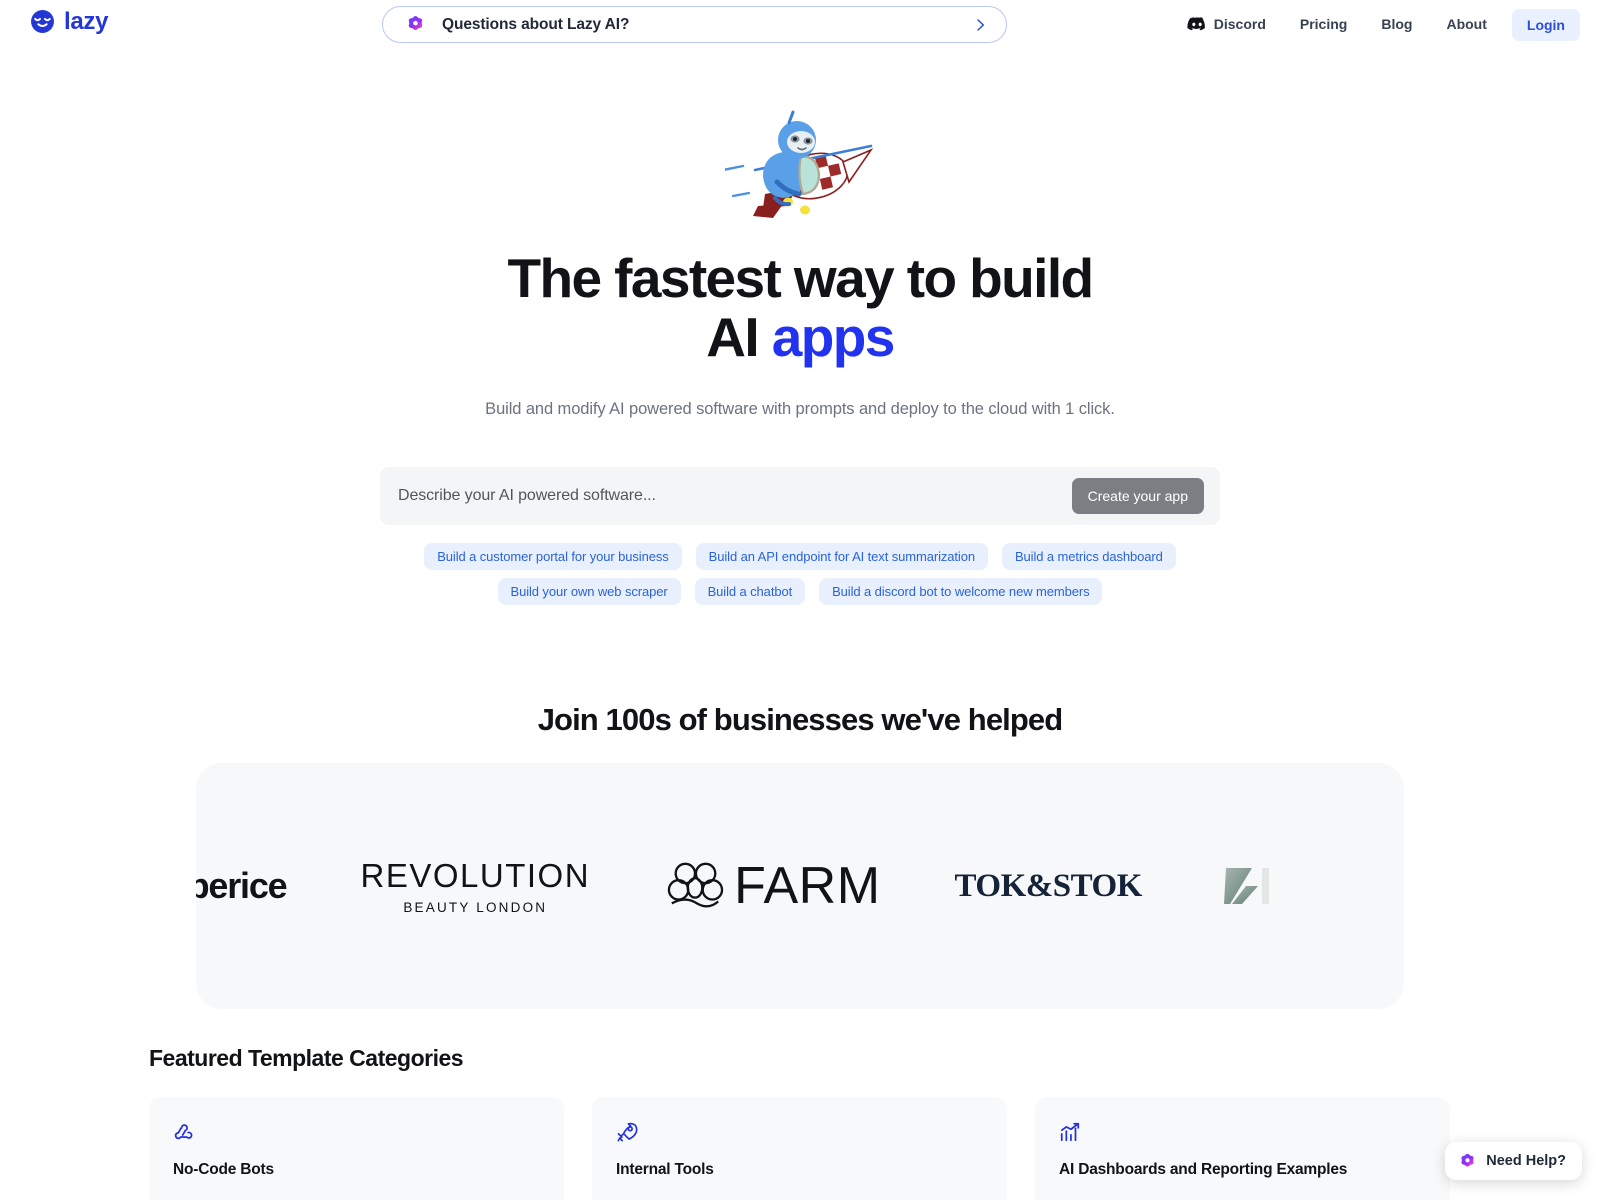 The width and height of the screenshot is (1600, 1200). I want to click on template-card-title: AI Dashboards and Reporting Examples, so click(1203, 1169).